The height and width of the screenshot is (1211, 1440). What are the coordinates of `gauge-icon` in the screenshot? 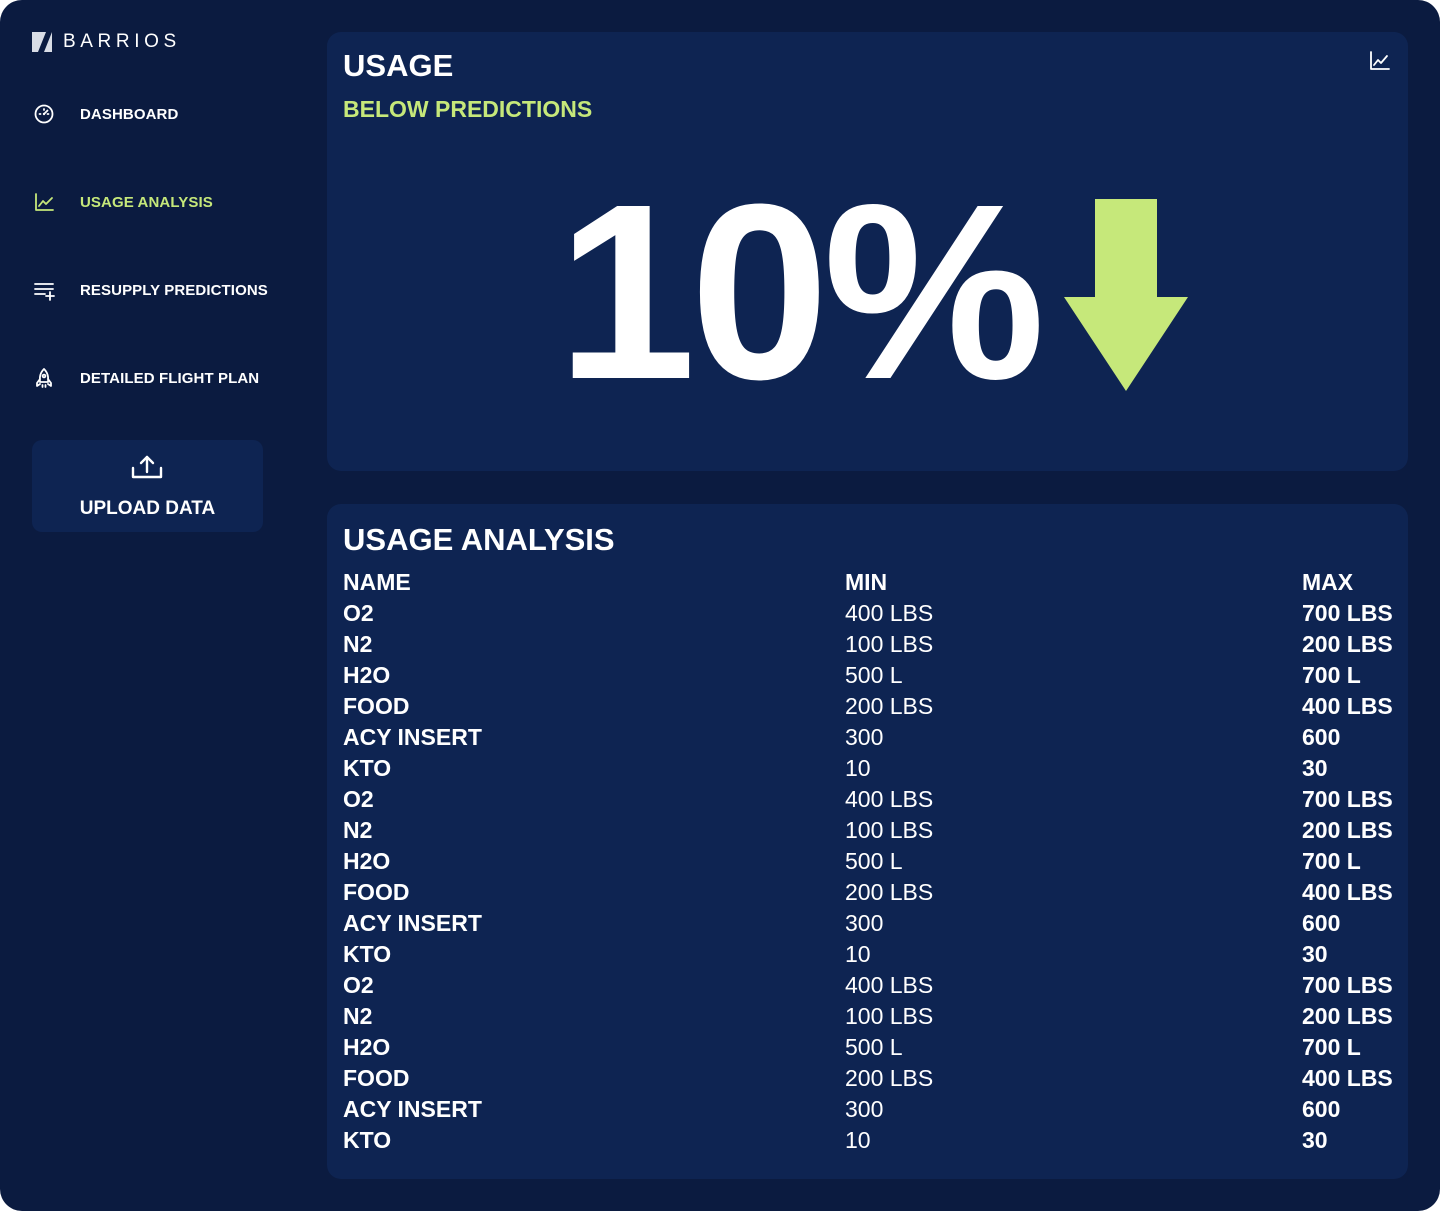 It's located at (44, 114).